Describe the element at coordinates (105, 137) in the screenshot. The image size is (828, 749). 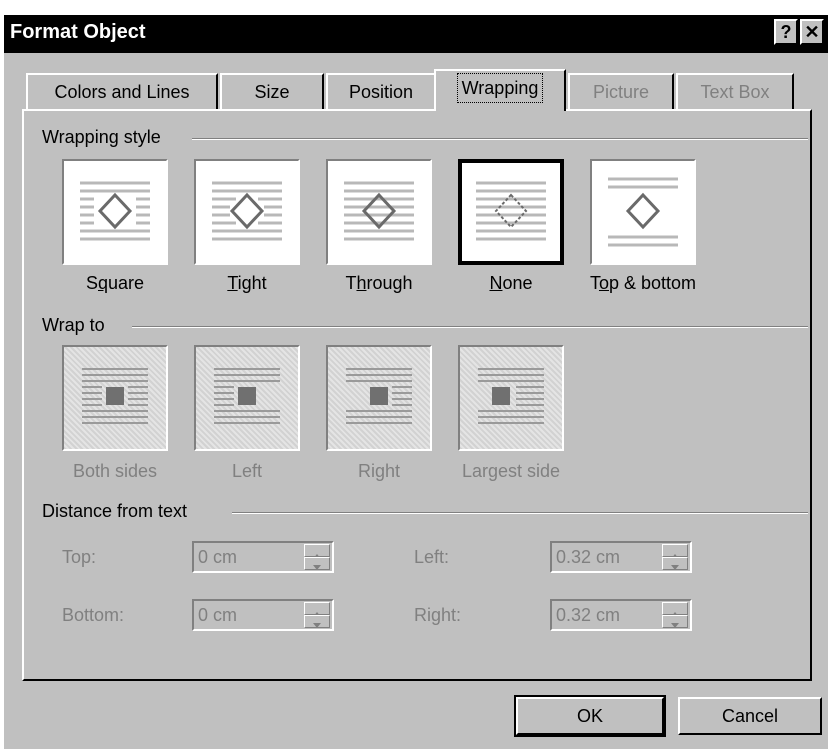
I see `group-heading: Wrapping style` at that location.